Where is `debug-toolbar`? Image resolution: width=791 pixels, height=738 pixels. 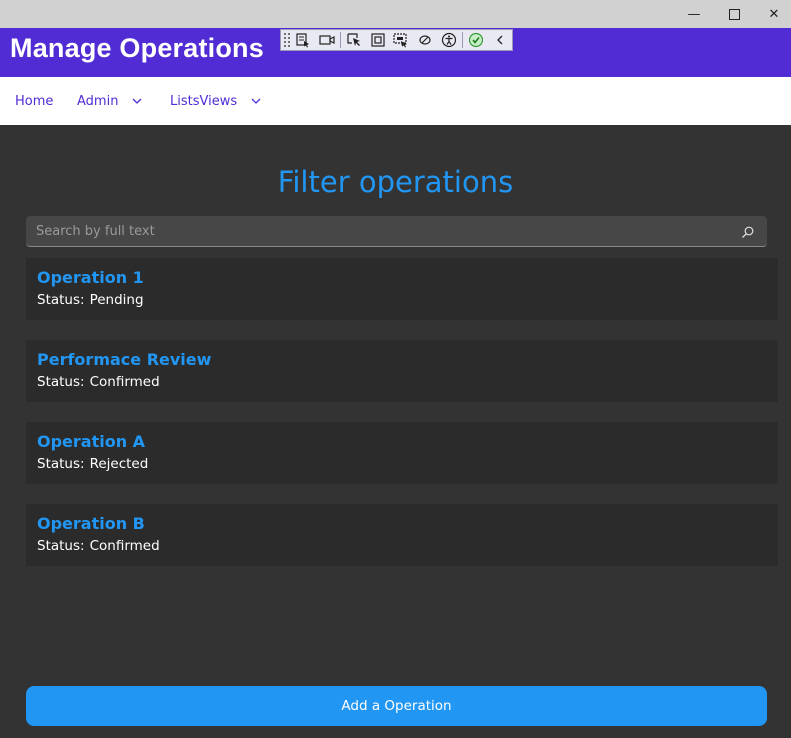
debug-toolbar is located at coordinates (396, 40).